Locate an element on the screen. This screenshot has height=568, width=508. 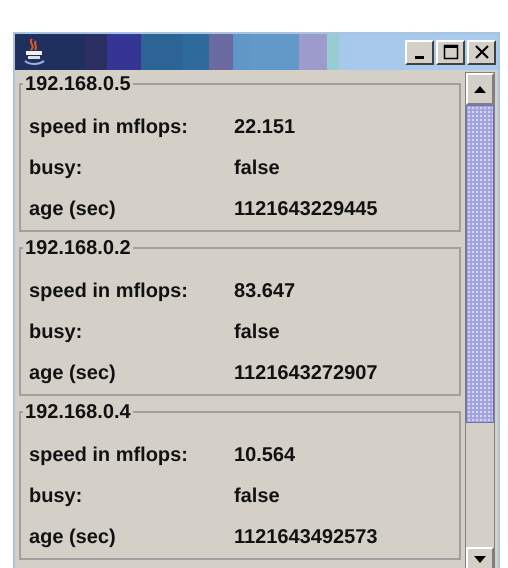
field-value: 1121643229445 is located at coordinates (306, 209).